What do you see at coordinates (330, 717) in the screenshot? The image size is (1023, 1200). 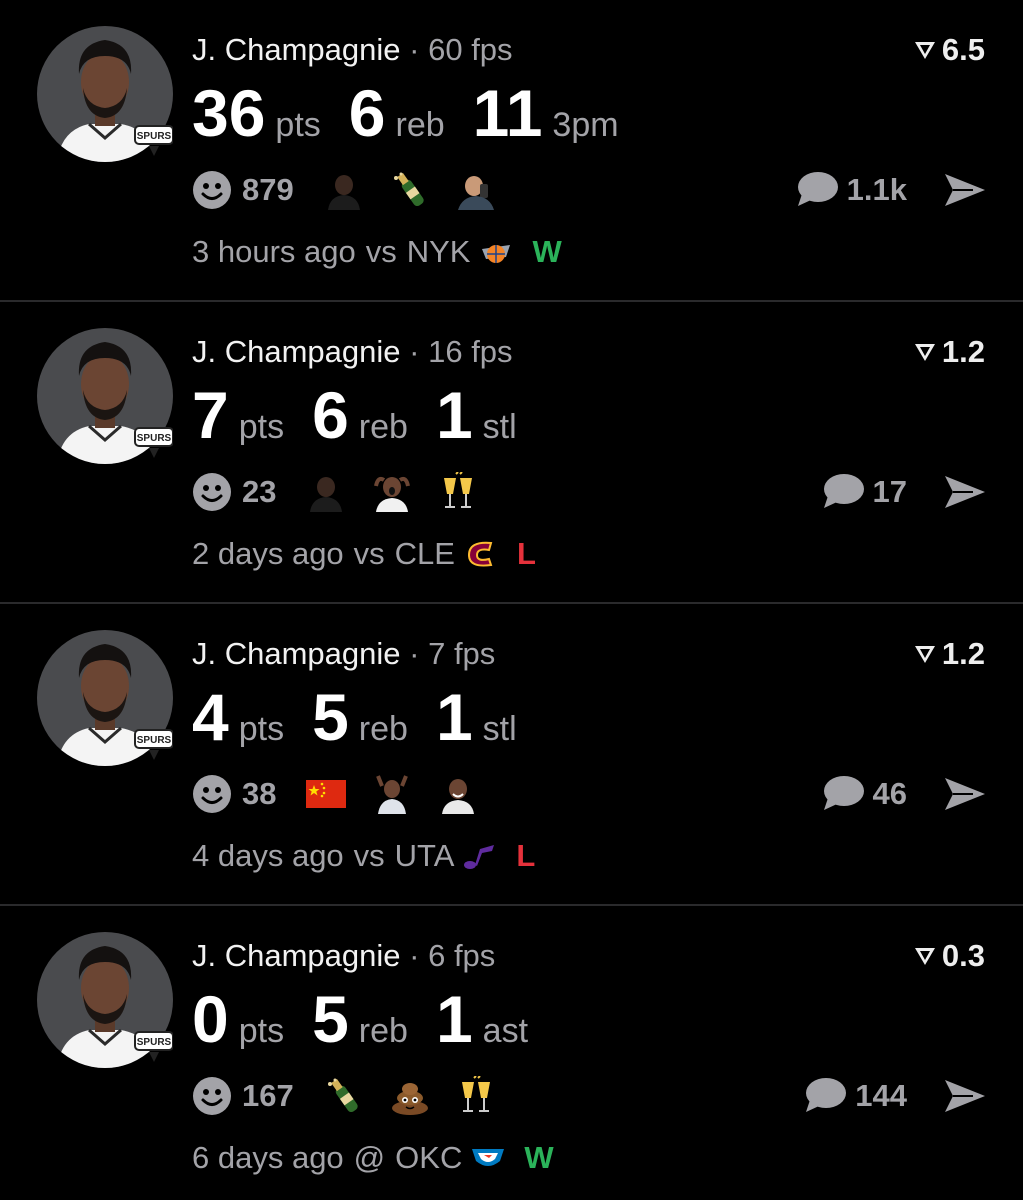 I see `stat-value: 5` at bounding box center [330, 717].